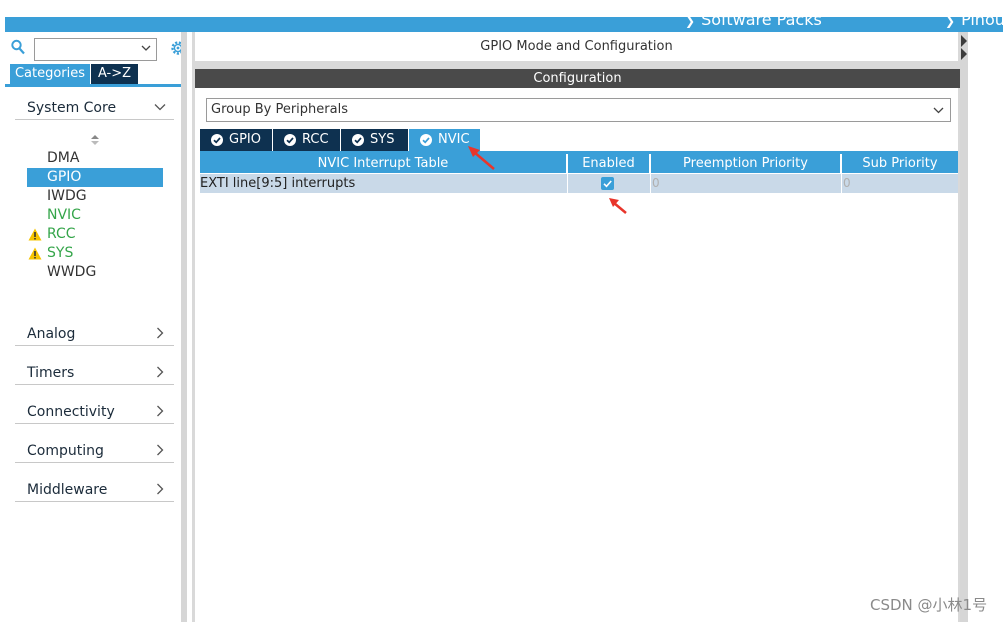 Image resolution: width=1003 pixels, height=622 pixels. I want to click on configuration-header: Configuration, so click(577, 78).